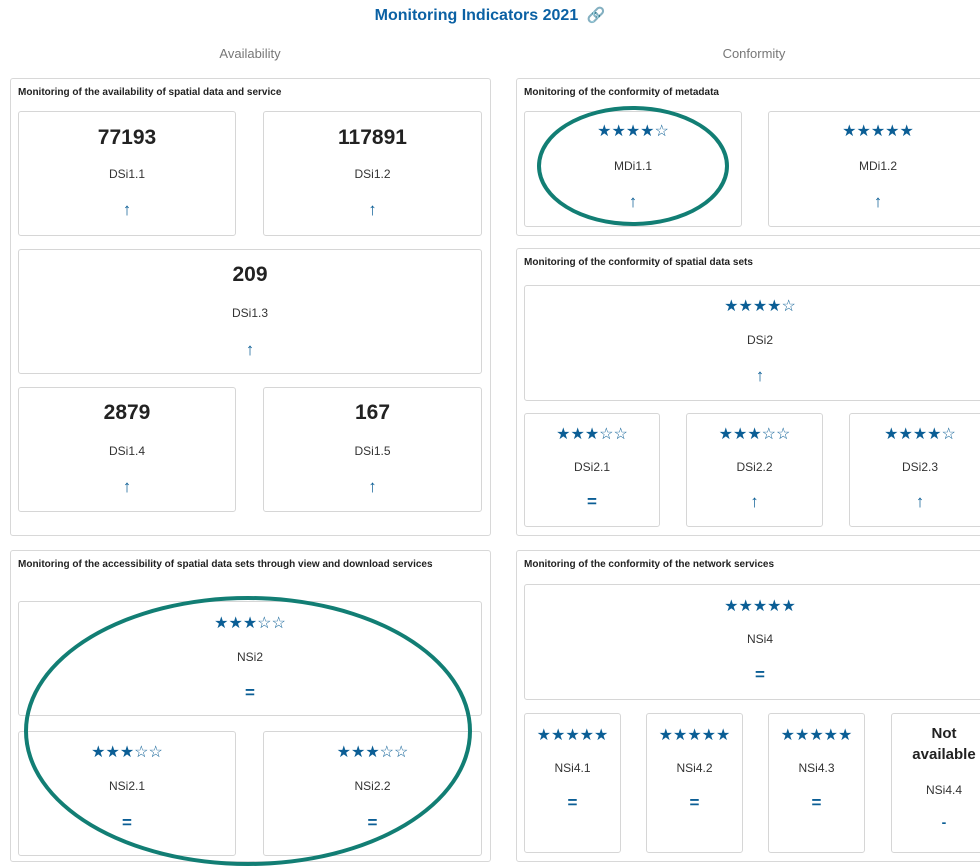 The width and height of the screenshot is (980, 867). Describe the element at coordinates (877, 166) in the screenshot. I see `indicator-label: MDi1.2` at that location.